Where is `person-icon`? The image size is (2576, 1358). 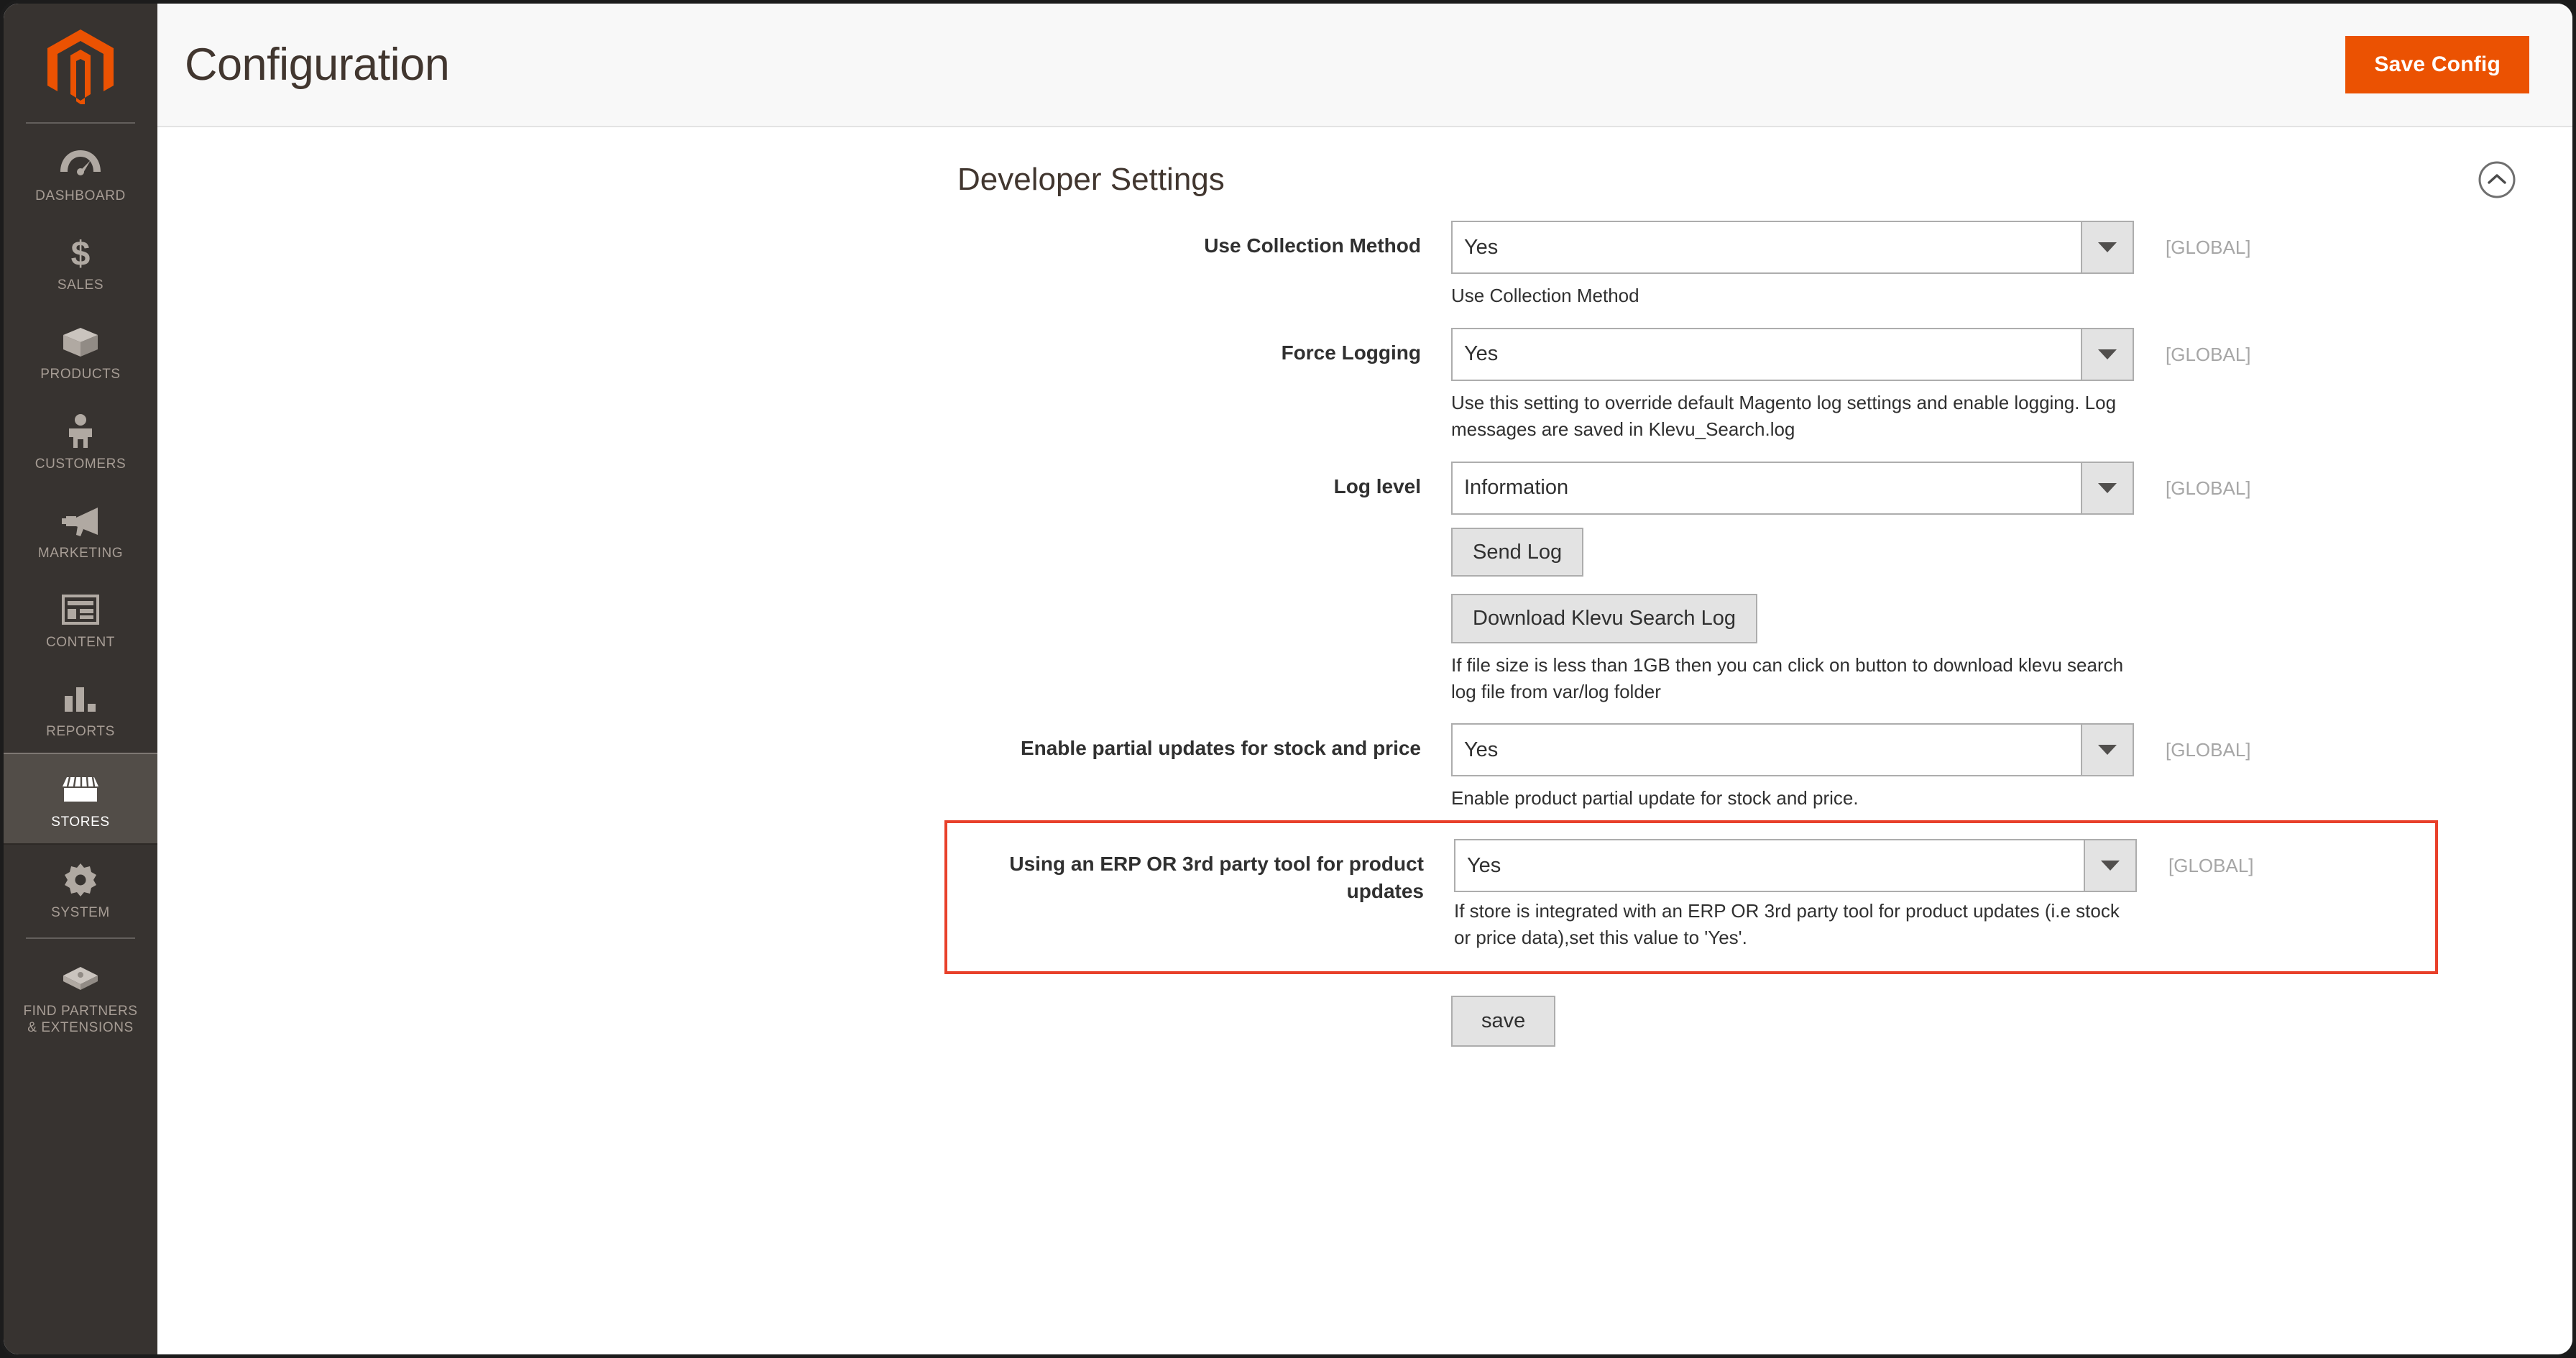 person-icon is located at coordinates (80, 431).